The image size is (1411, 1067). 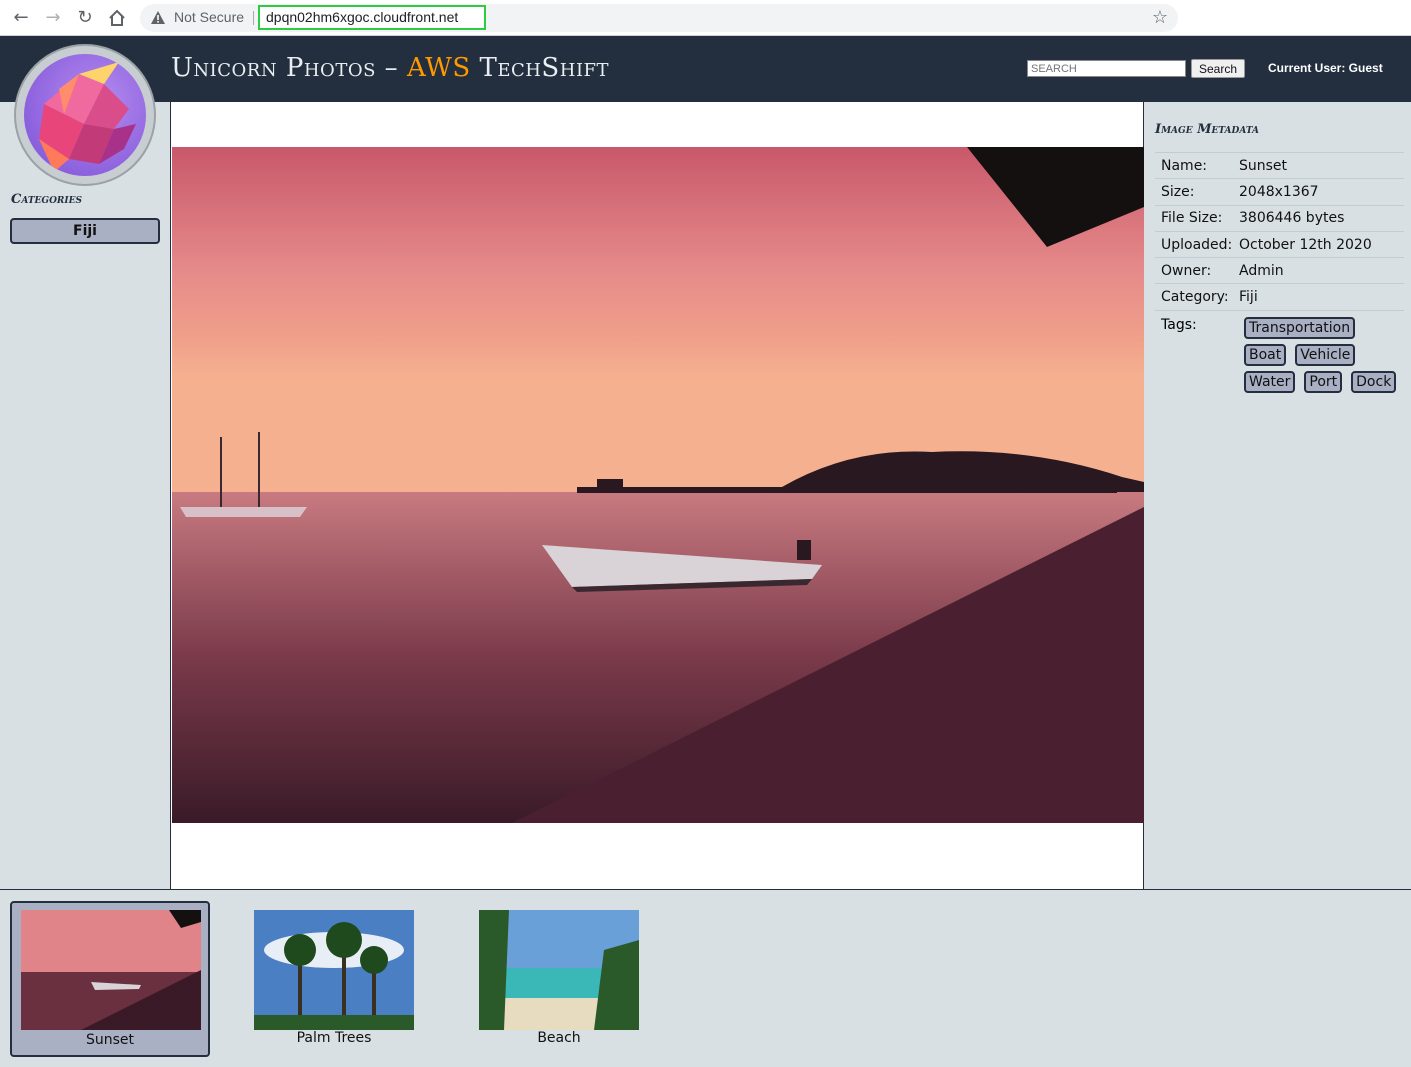 What do you see at coordinates (443, 68) in the screenshot?
I see `title-accent: AWS` at bounding box center [443, 68].